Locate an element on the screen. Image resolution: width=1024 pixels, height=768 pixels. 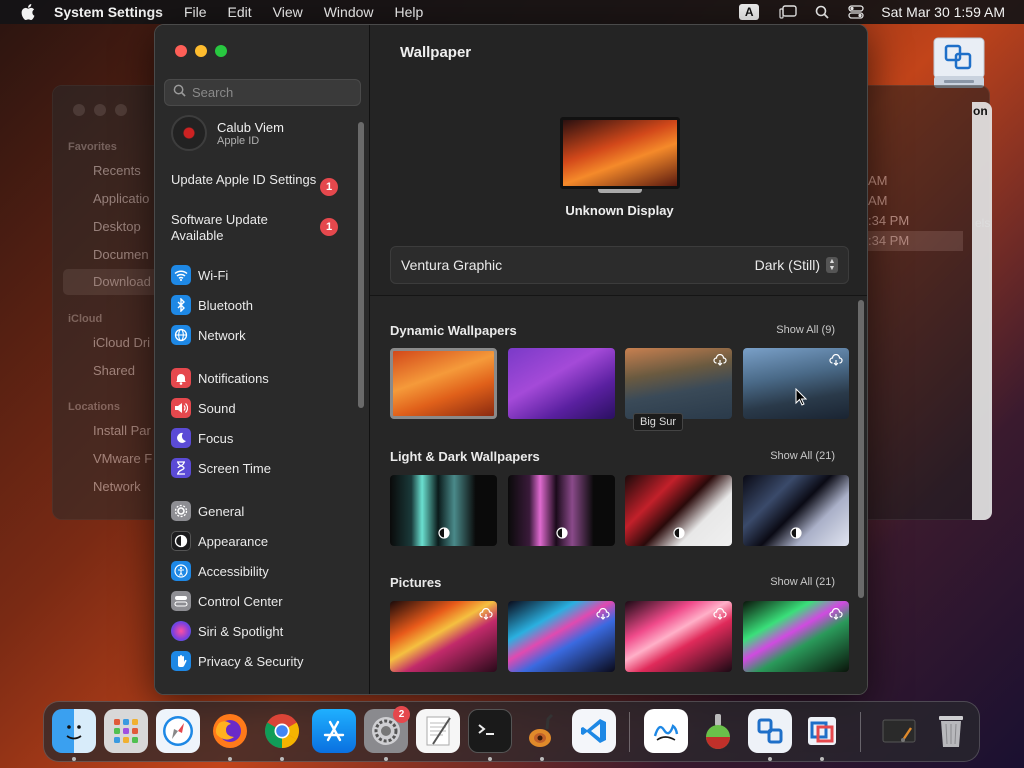
window-controls is located at coordinates (201, 51).